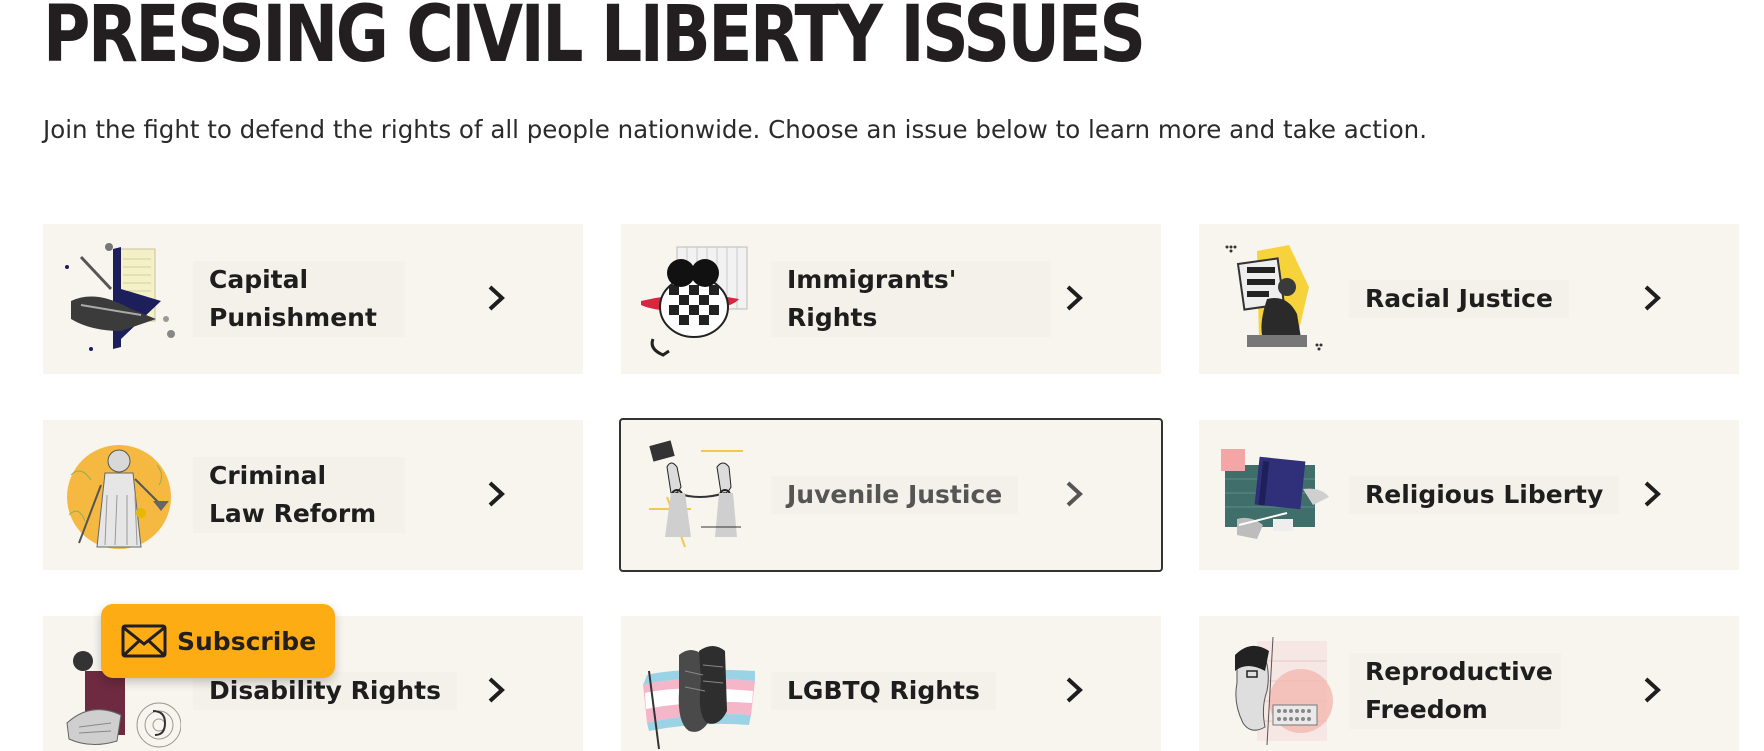 This screenshot has width=1764, height=751. I want to click on issue-card-juvenile-justice: Juvenile Justice, so click(891, 495).